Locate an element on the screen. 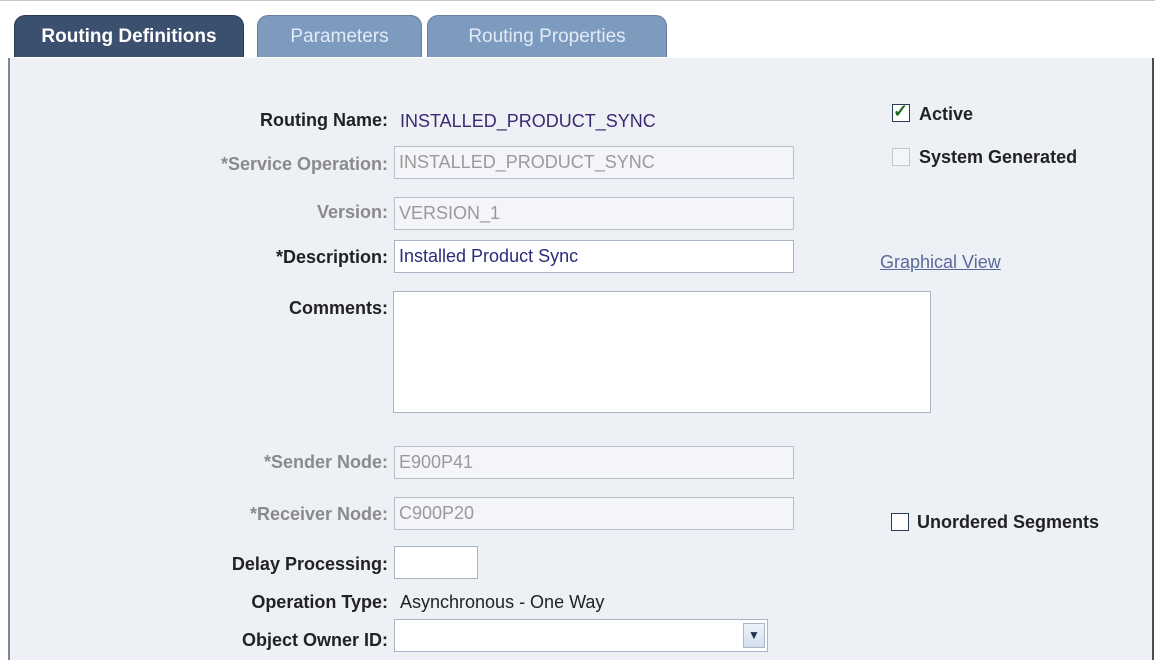  object-owner-id-label: Object Owner ID: is located at coordinates (314, 640).